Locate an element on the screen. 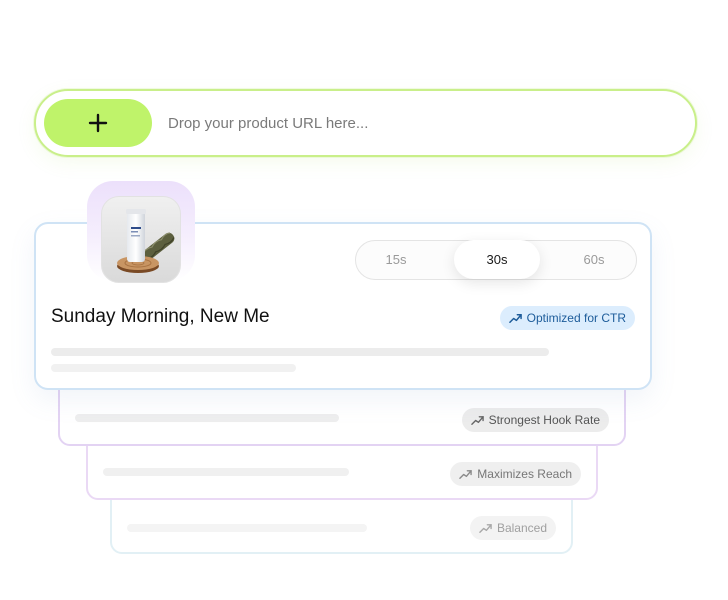  ad-title: Sunday Morning, New Me is located at coordinates (160, 316).